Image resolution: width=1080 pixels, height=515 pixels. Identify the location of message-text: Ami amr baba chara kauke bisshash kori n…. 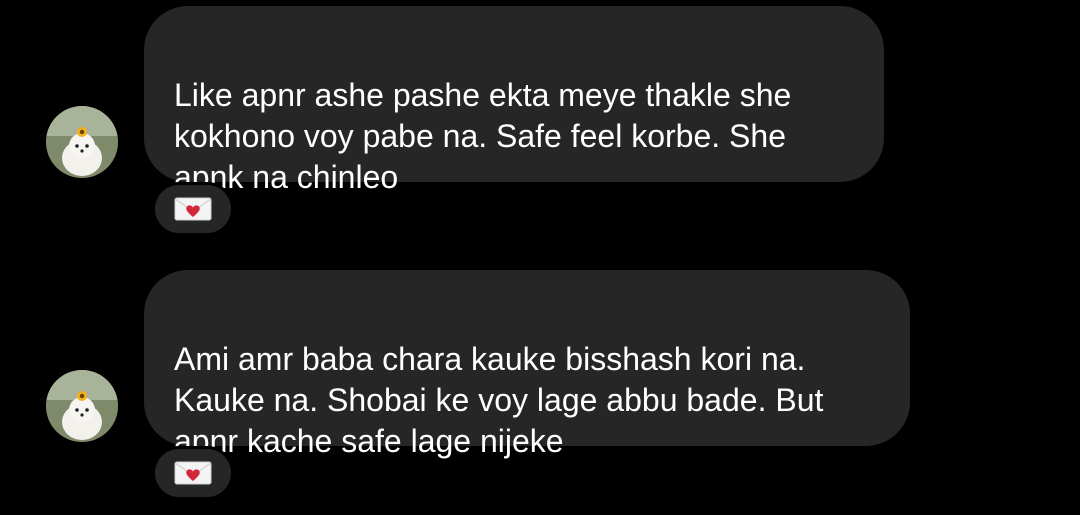
(499, 400).